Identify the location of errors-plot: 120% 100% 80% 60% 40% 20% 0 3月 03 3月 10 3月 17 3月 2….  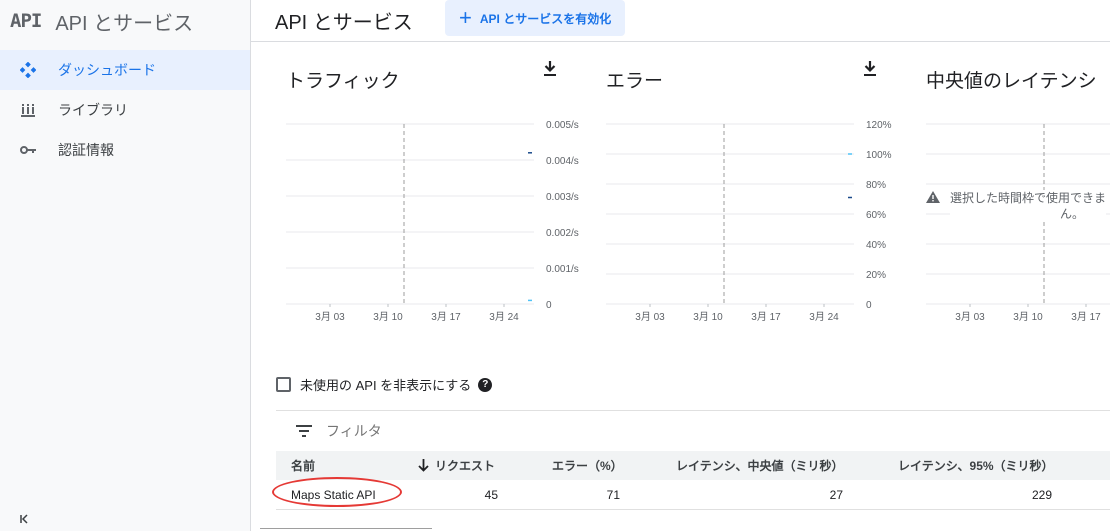
(749, 221).